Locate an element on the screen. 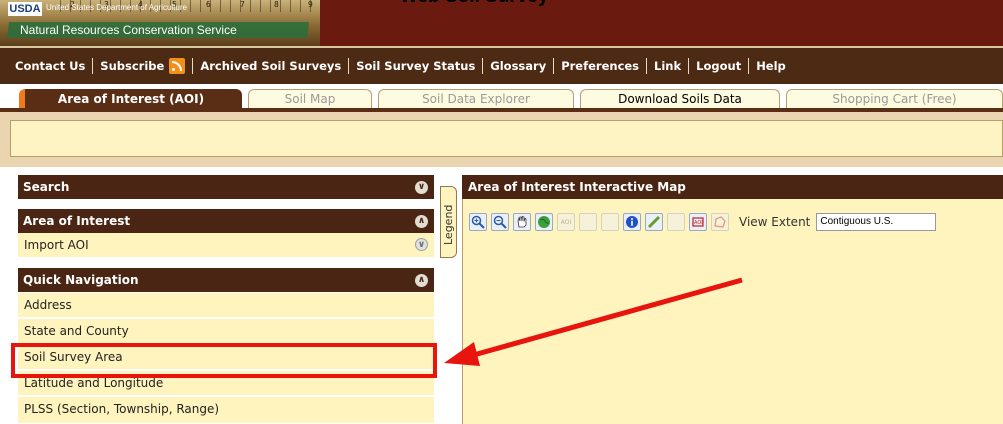  map-toolbar: AOI AOI View Extent Contiguous U.S. is located at coordinates (732, 222).